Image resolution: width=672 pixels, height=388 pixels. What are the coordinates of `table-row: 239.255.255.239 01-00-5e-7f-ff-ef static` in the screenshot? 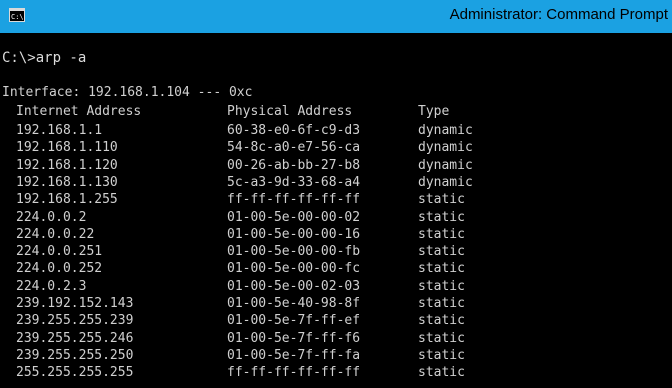 It's located at (336, 320).